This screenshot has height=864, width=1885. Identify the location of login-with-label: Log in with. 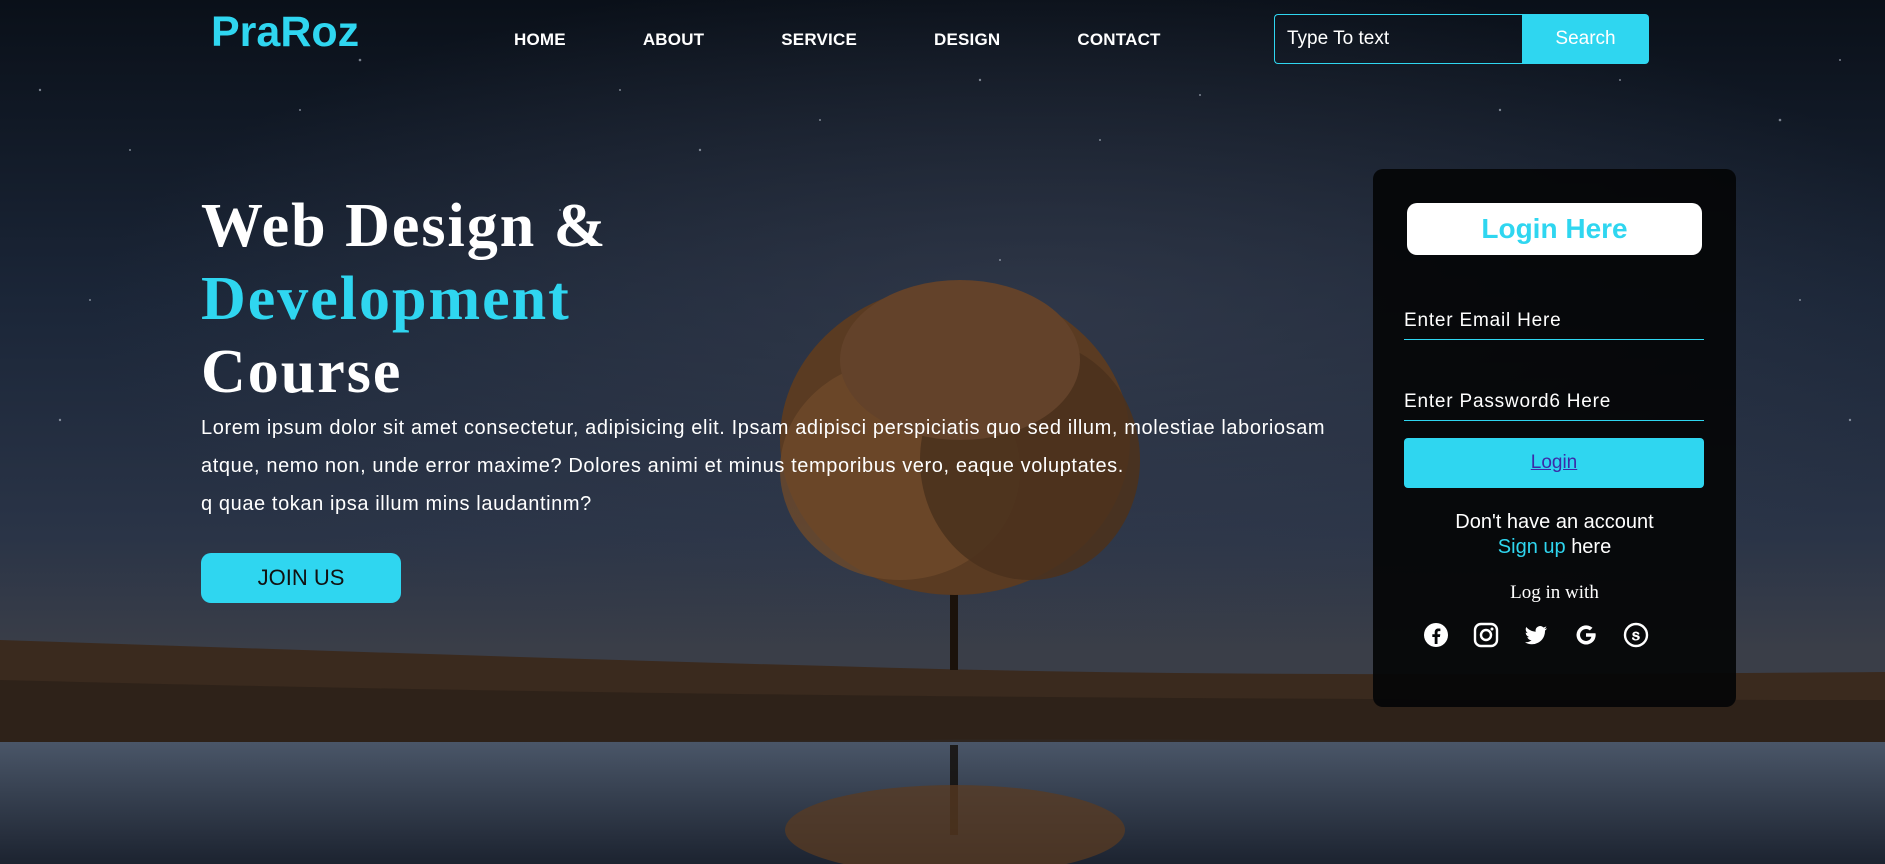
(1554, 592).